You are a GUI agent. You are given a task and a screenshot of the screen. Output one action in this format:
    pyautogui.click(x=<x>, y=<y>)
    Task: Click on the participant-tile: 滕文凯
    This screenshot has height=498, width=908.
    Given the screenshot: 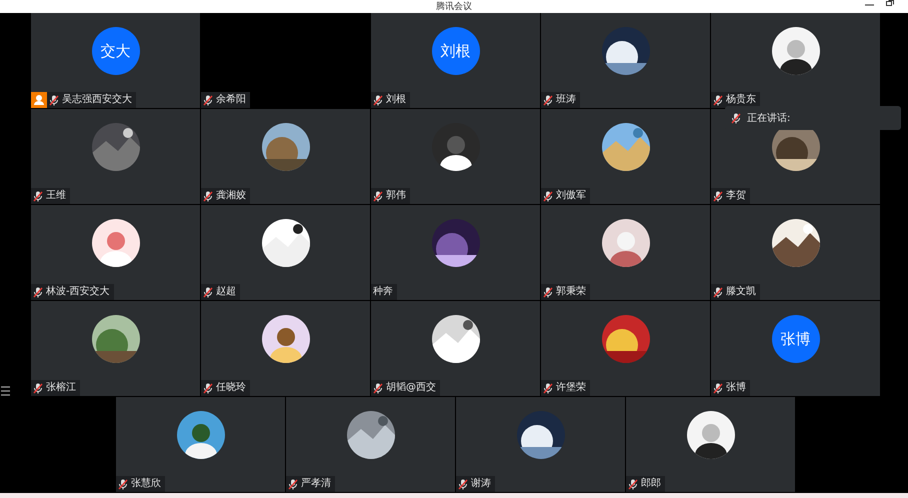 What is the action you would take?
    pyautogui.click(x=795, y=252)
    